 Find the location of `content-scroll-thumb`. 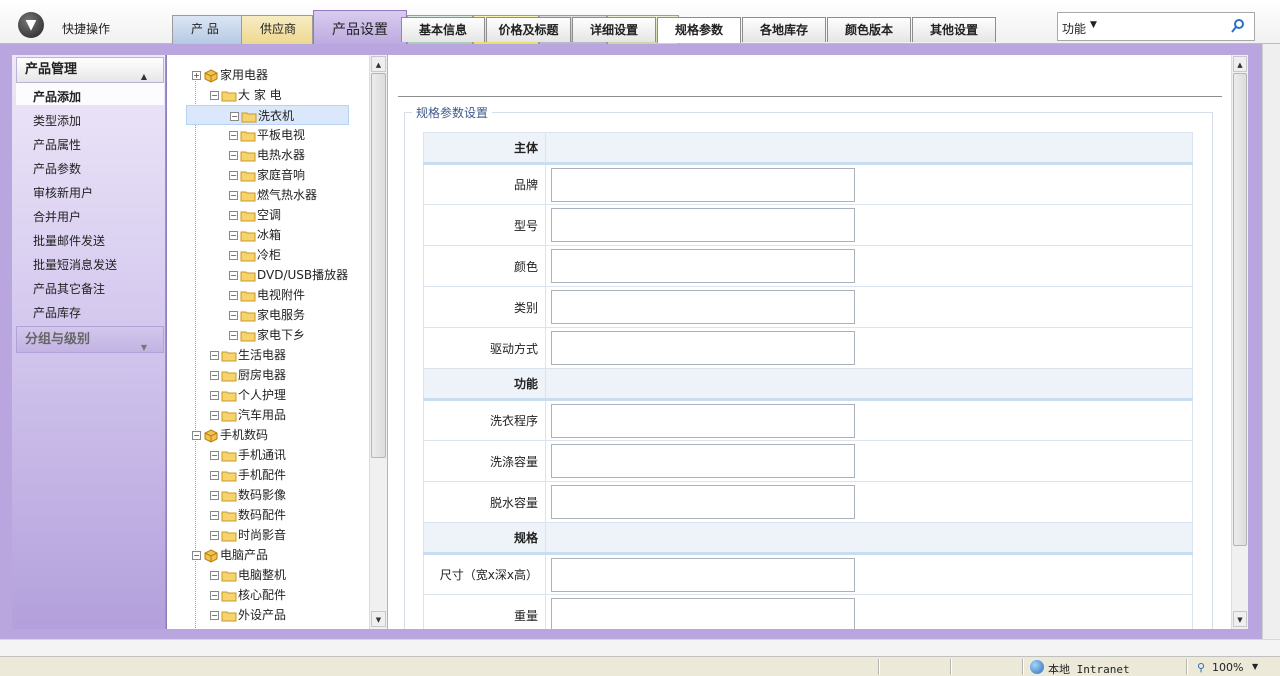

content-scroll-thumb is located at coordinates (1240, 309).